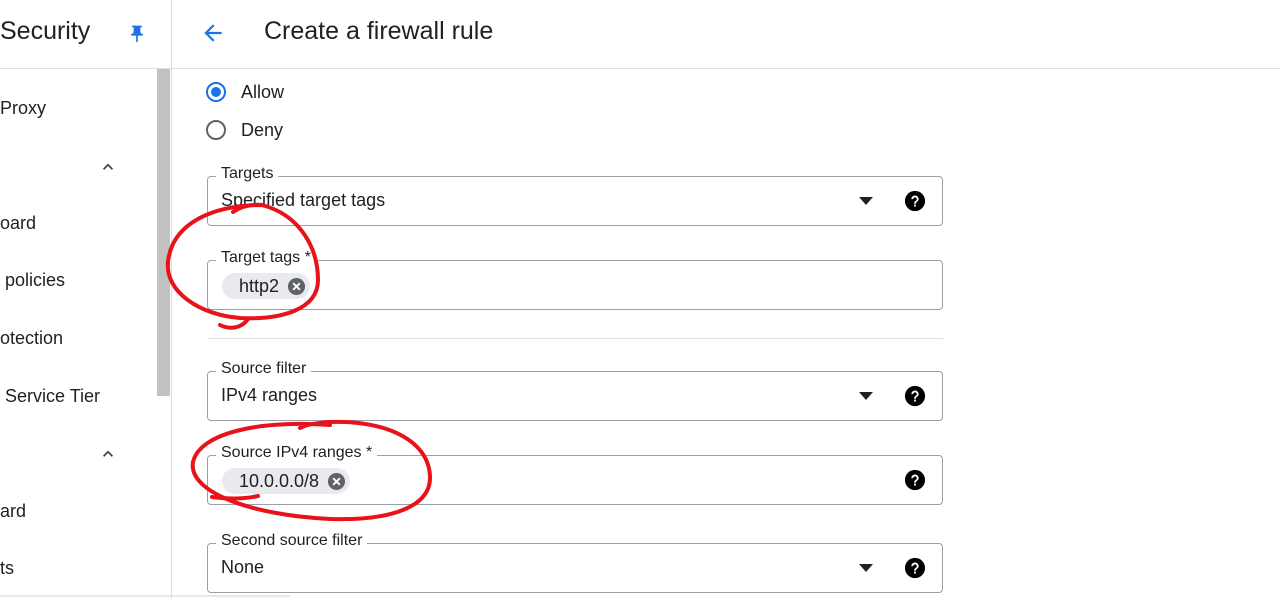  Describe the element at coordinates (264, 369) in the screenshot. I see `source-filter-label: Source filter` at that location.